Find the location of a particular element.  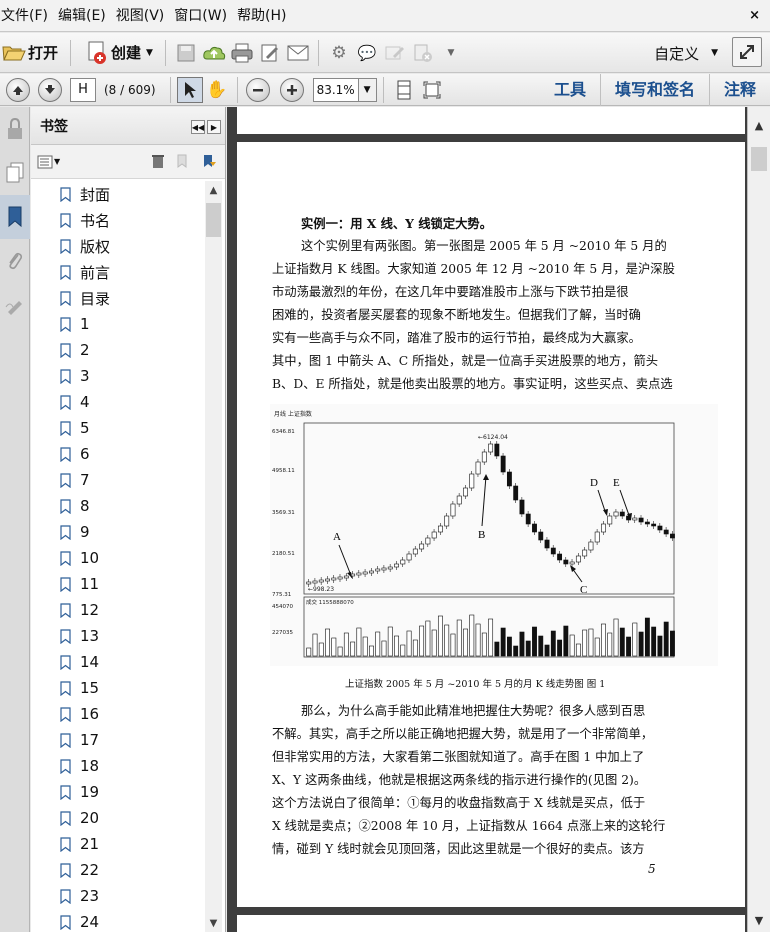

menu-window: 窗口(W) is located at coordinates (204, 16).